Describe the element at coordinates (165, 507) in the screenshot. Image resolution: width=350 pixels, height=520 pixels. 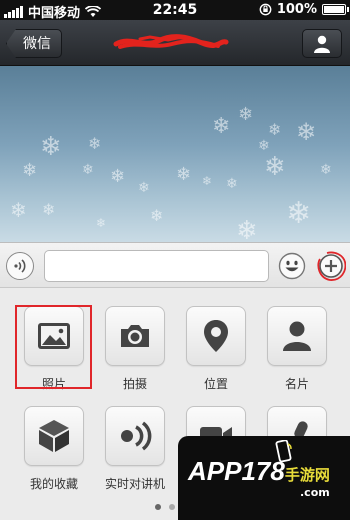
I see `page-indicator` at that location.